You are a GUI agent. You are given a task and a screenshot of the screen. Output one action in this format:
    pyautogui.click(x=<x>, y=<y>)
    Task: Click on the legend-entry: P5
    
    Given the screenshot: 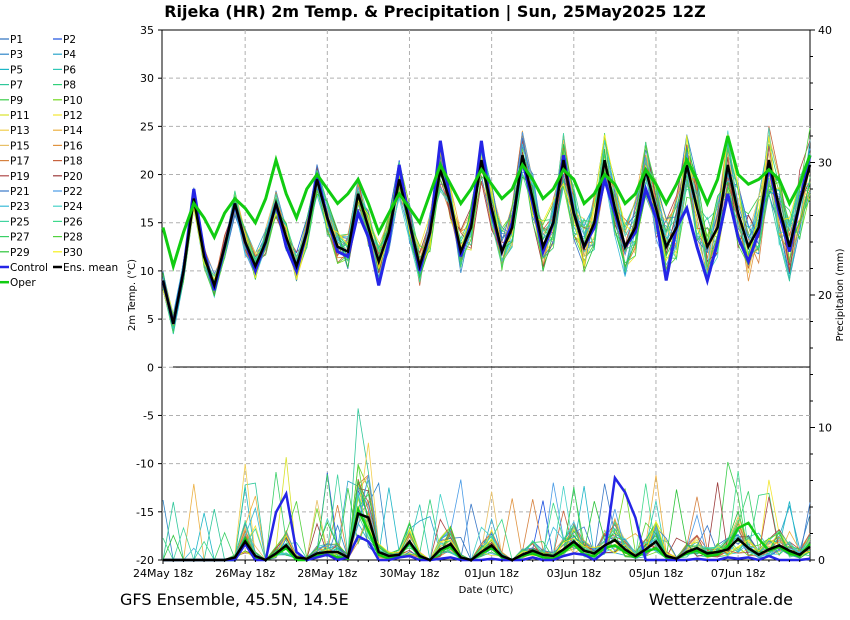 What is the action you would take?
    pyautogui.click(x=16, y=70)
    